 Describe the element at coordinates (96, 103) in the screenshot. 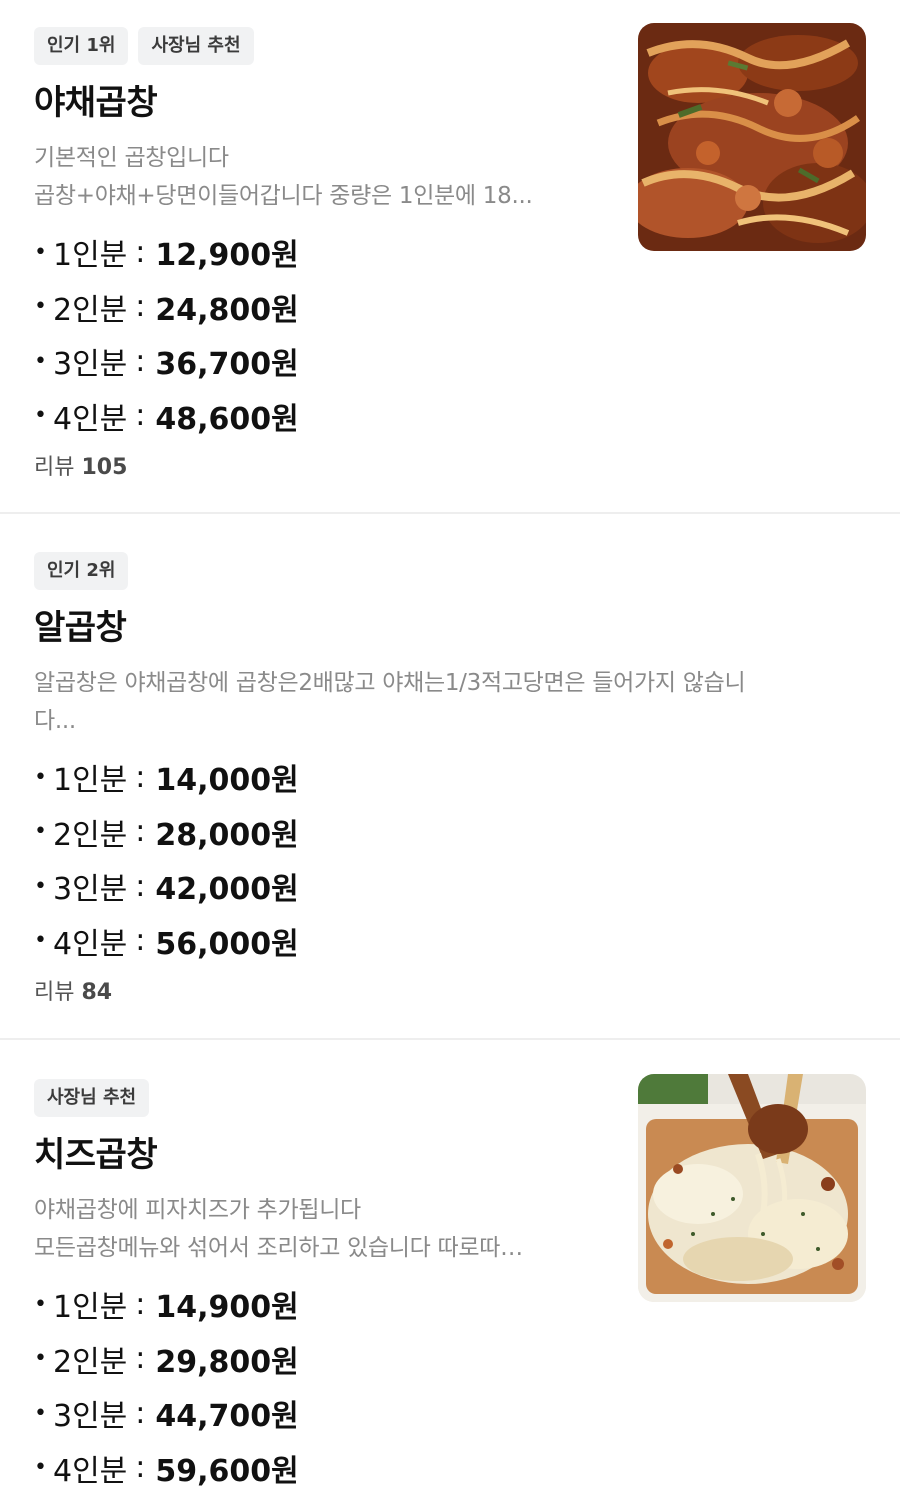

I see `menu-name: 야채곱창` at that location.